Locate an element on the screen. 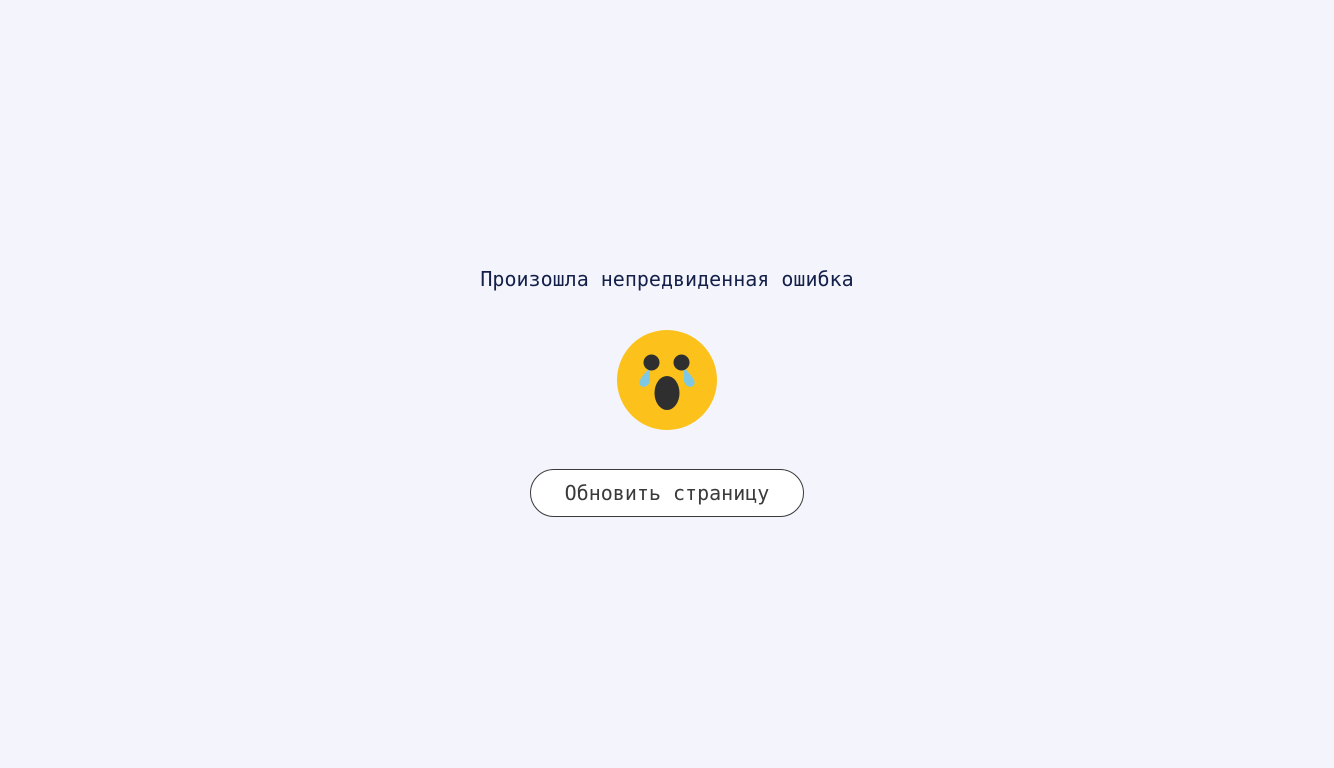 The height and width of the screenshot is (768, 1334). reload-page-button: Обновить страницу is located at coordinates (667, 493).